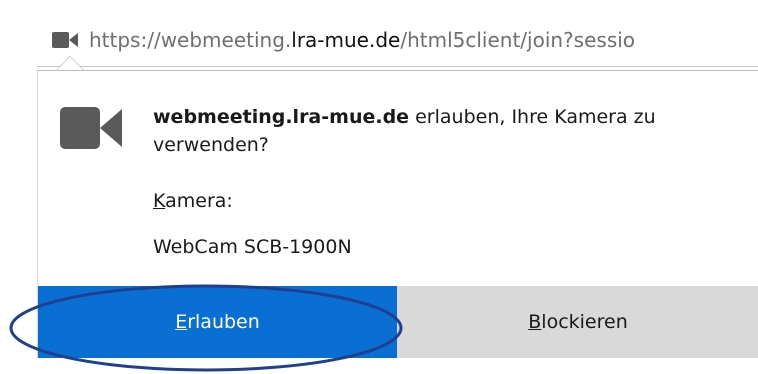  I want to click on camera-select: WebCam SCB-1900N, so click(252, 247).